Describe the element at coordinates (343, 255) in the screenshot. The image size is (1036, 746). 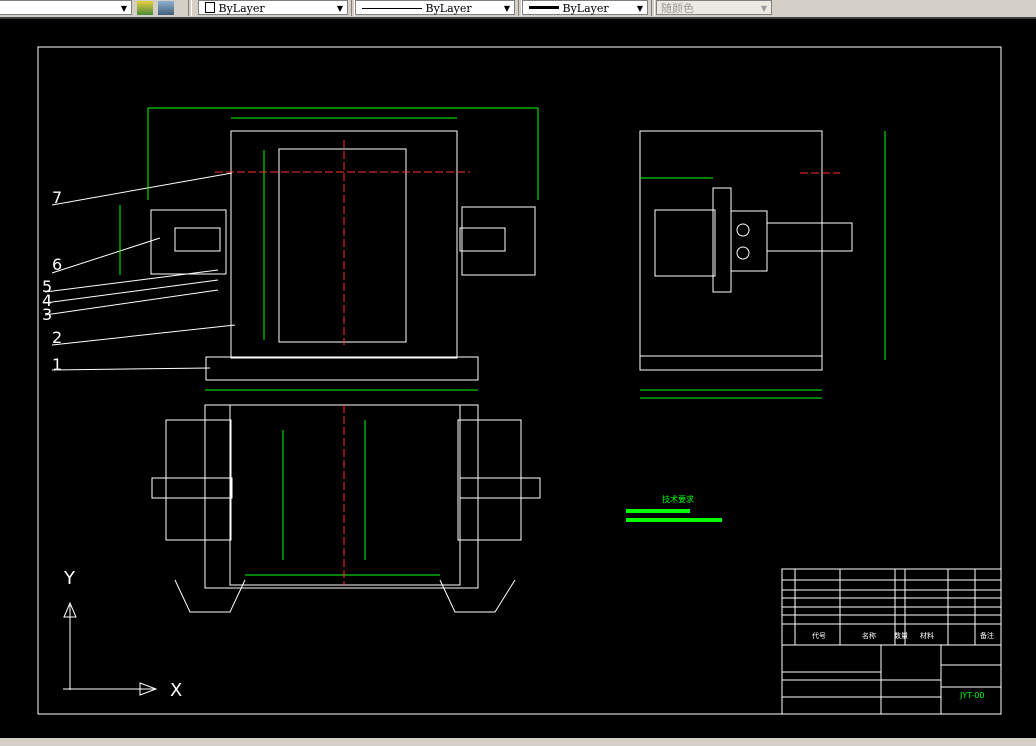
I see `top-view` at that location.